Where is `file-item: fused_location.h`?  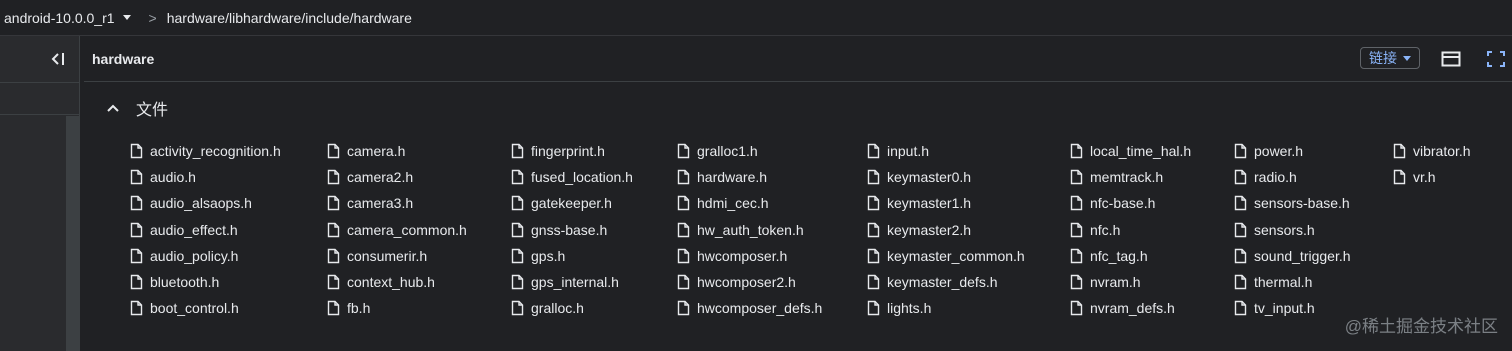
file-item: fused_location.h is located at coordinates (572, 177).